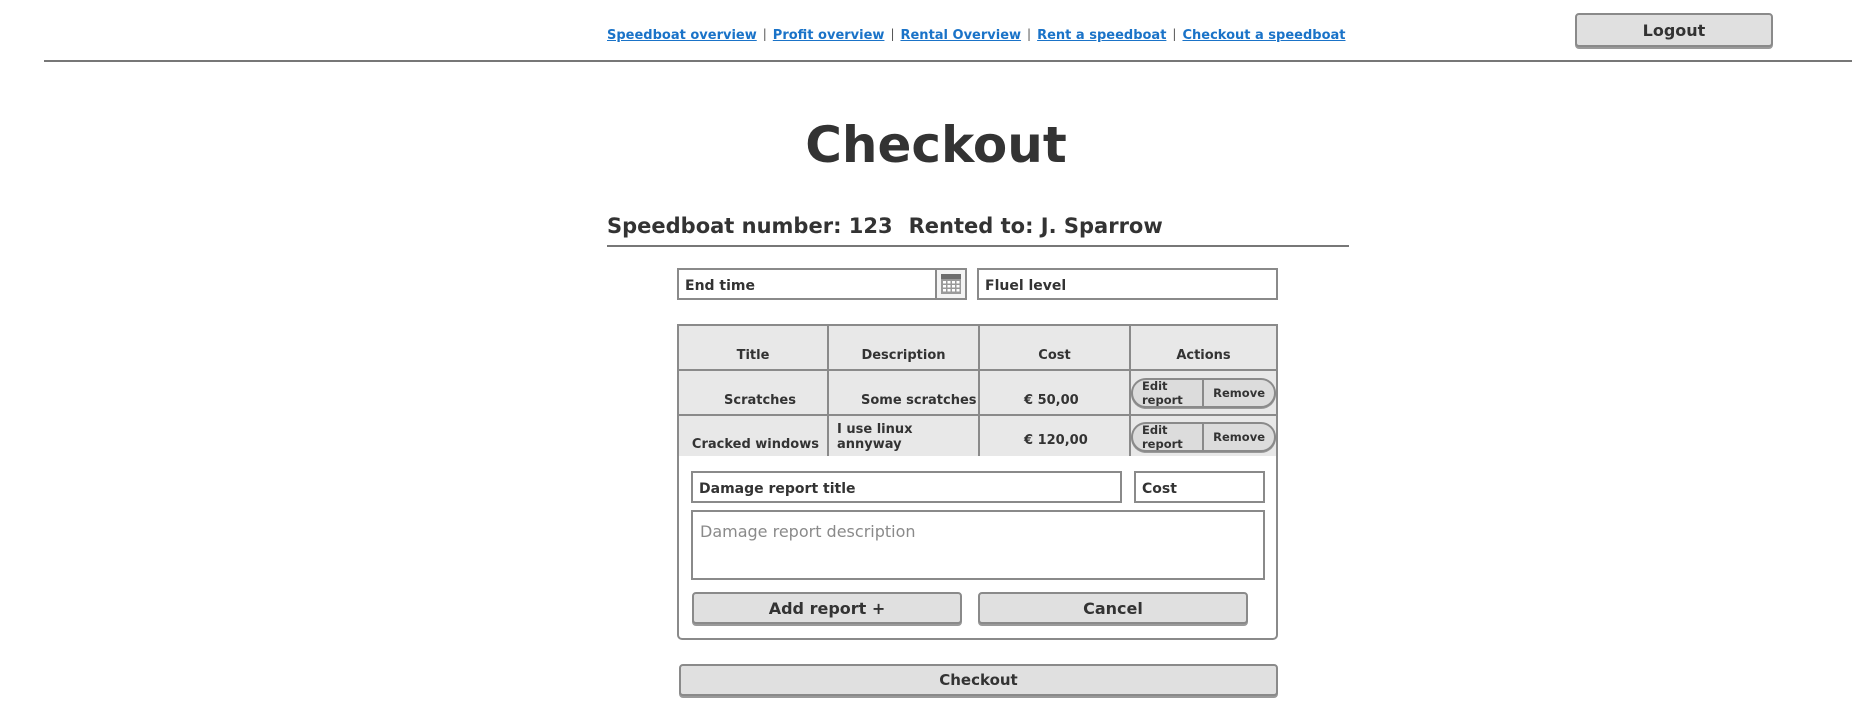  What do you see at coordinates (754, 348) in the screenshot?
I see `column-header-title: Title` at bounding box center [754, 348].